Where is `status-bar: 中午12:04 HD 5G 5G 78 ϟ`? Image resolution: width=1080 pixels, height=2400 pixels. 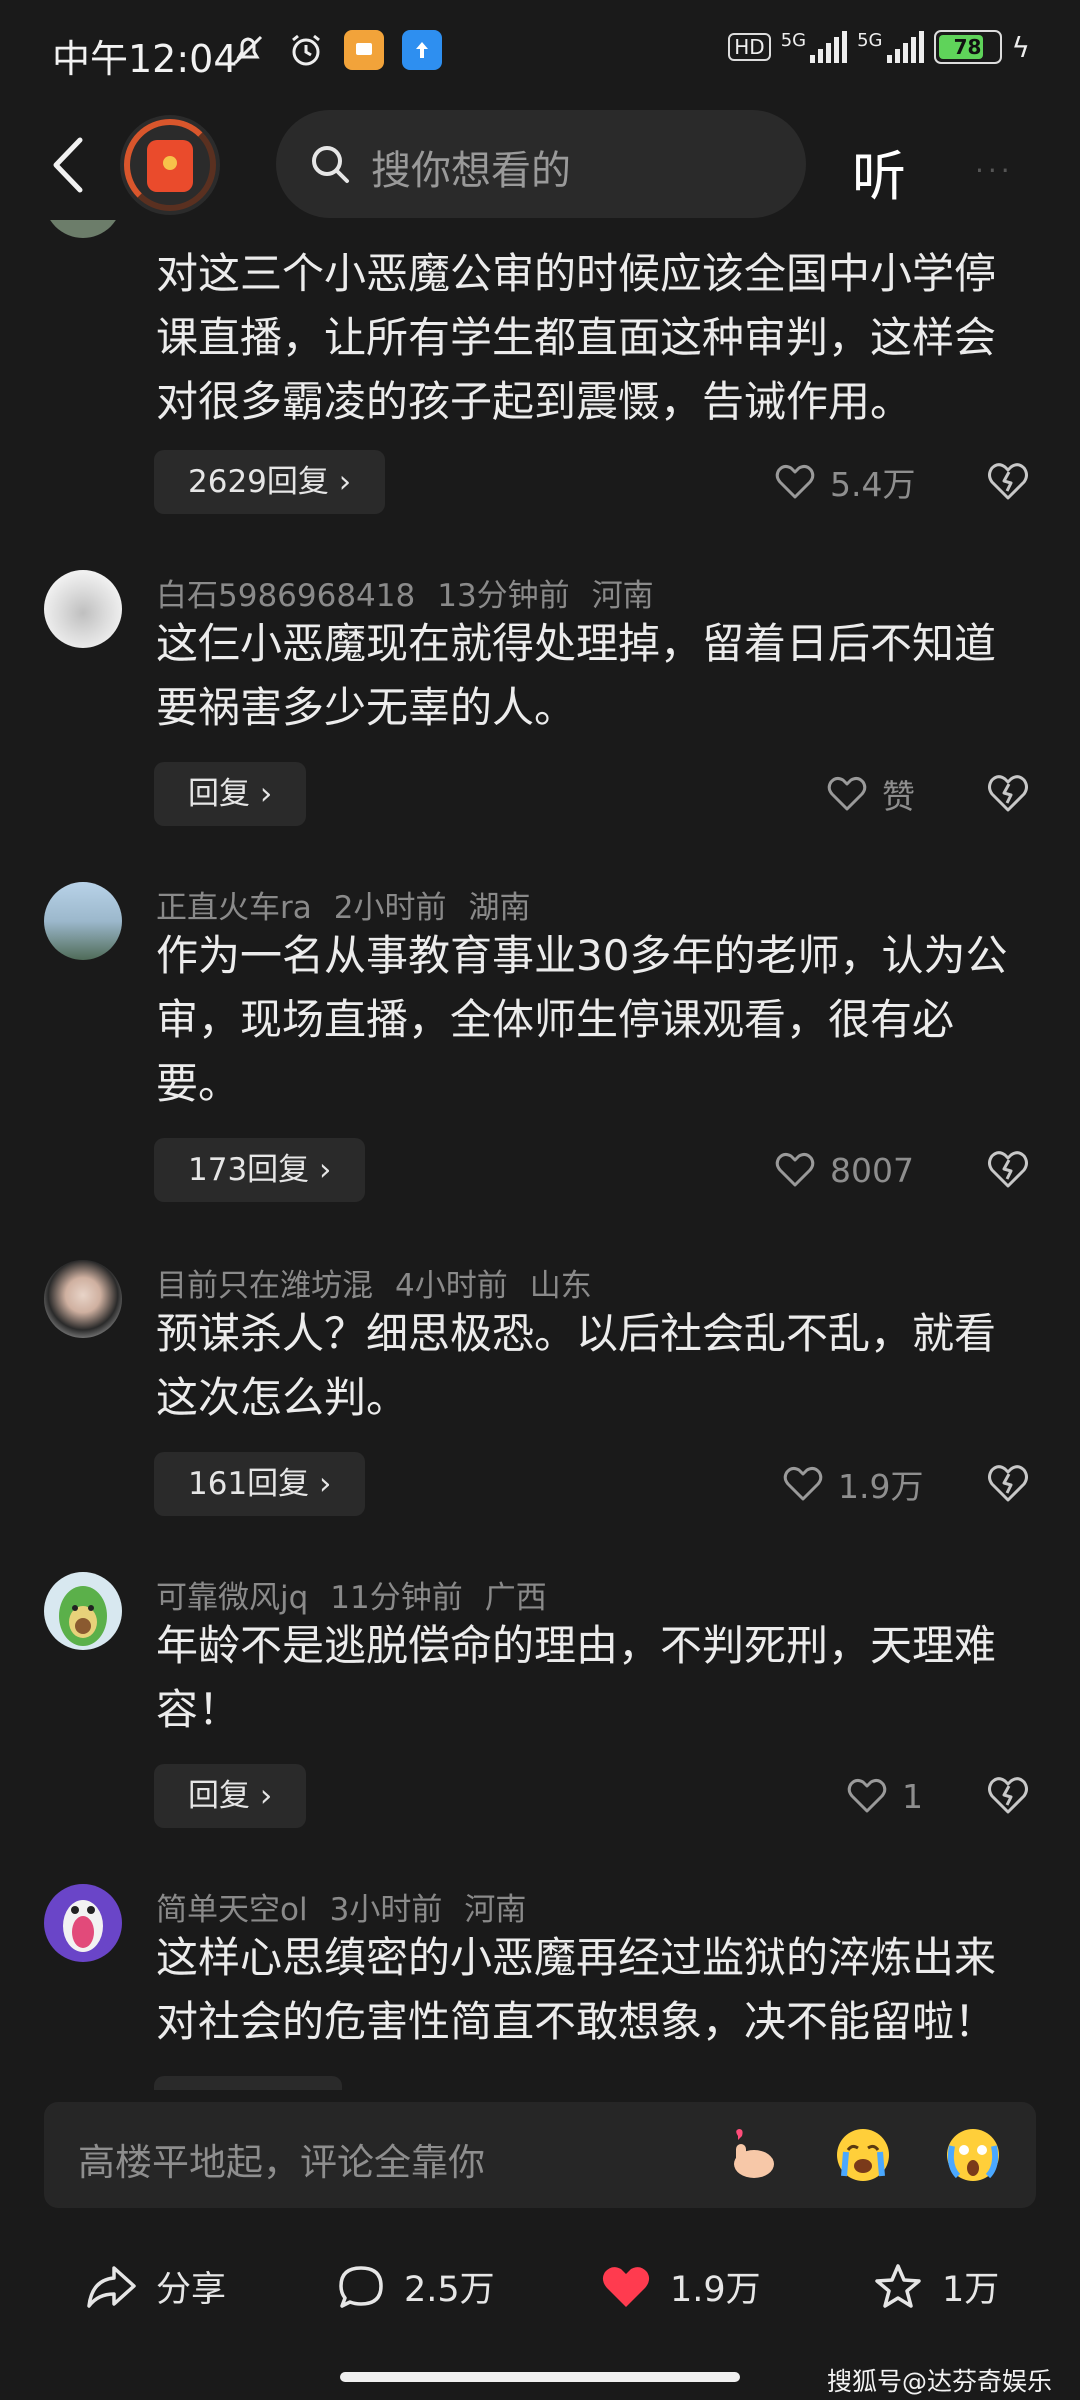
status-bar: 中午12:04 HD 5G 5G 78 ϟ is located at coordinates (540, 54).